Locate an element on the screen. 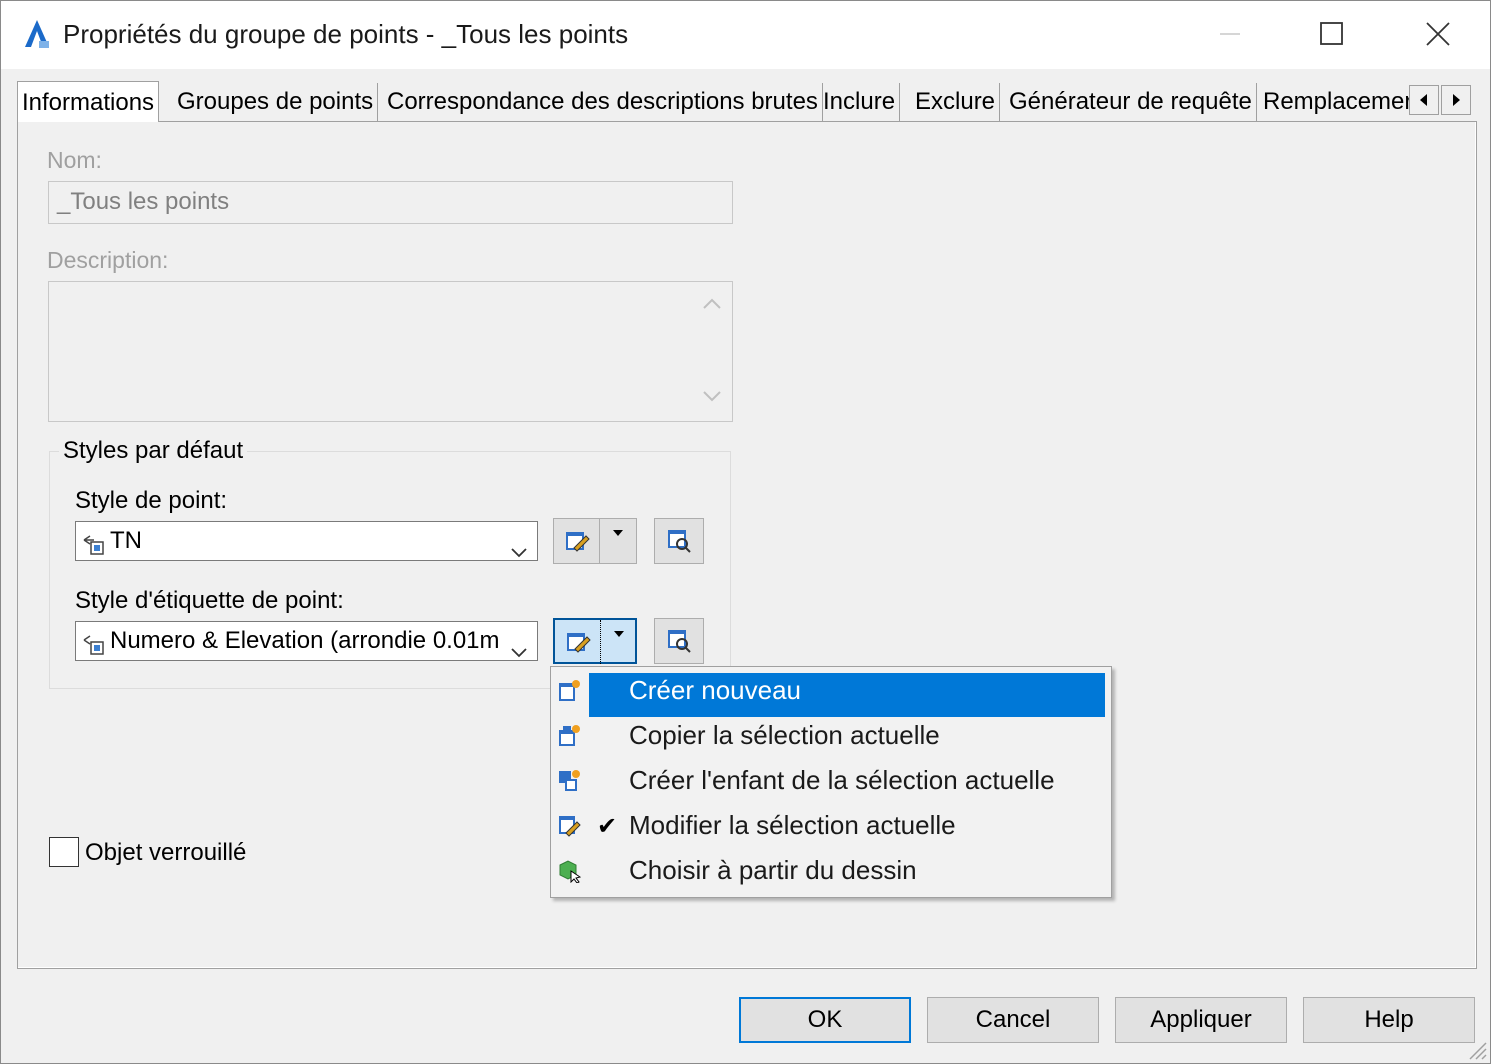  locked-checkbox is located at coordinates (64, 852).